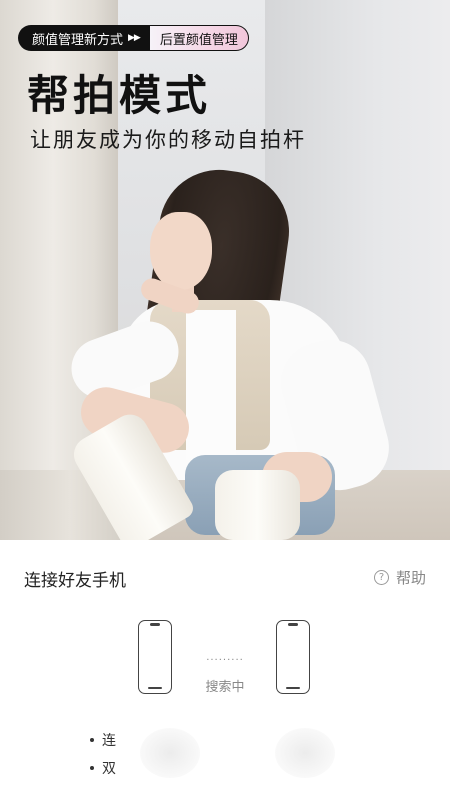 The height and width of the screenshot is (800, 450). I want to click on panel-title: 连接好友手机, so click(75, 581).